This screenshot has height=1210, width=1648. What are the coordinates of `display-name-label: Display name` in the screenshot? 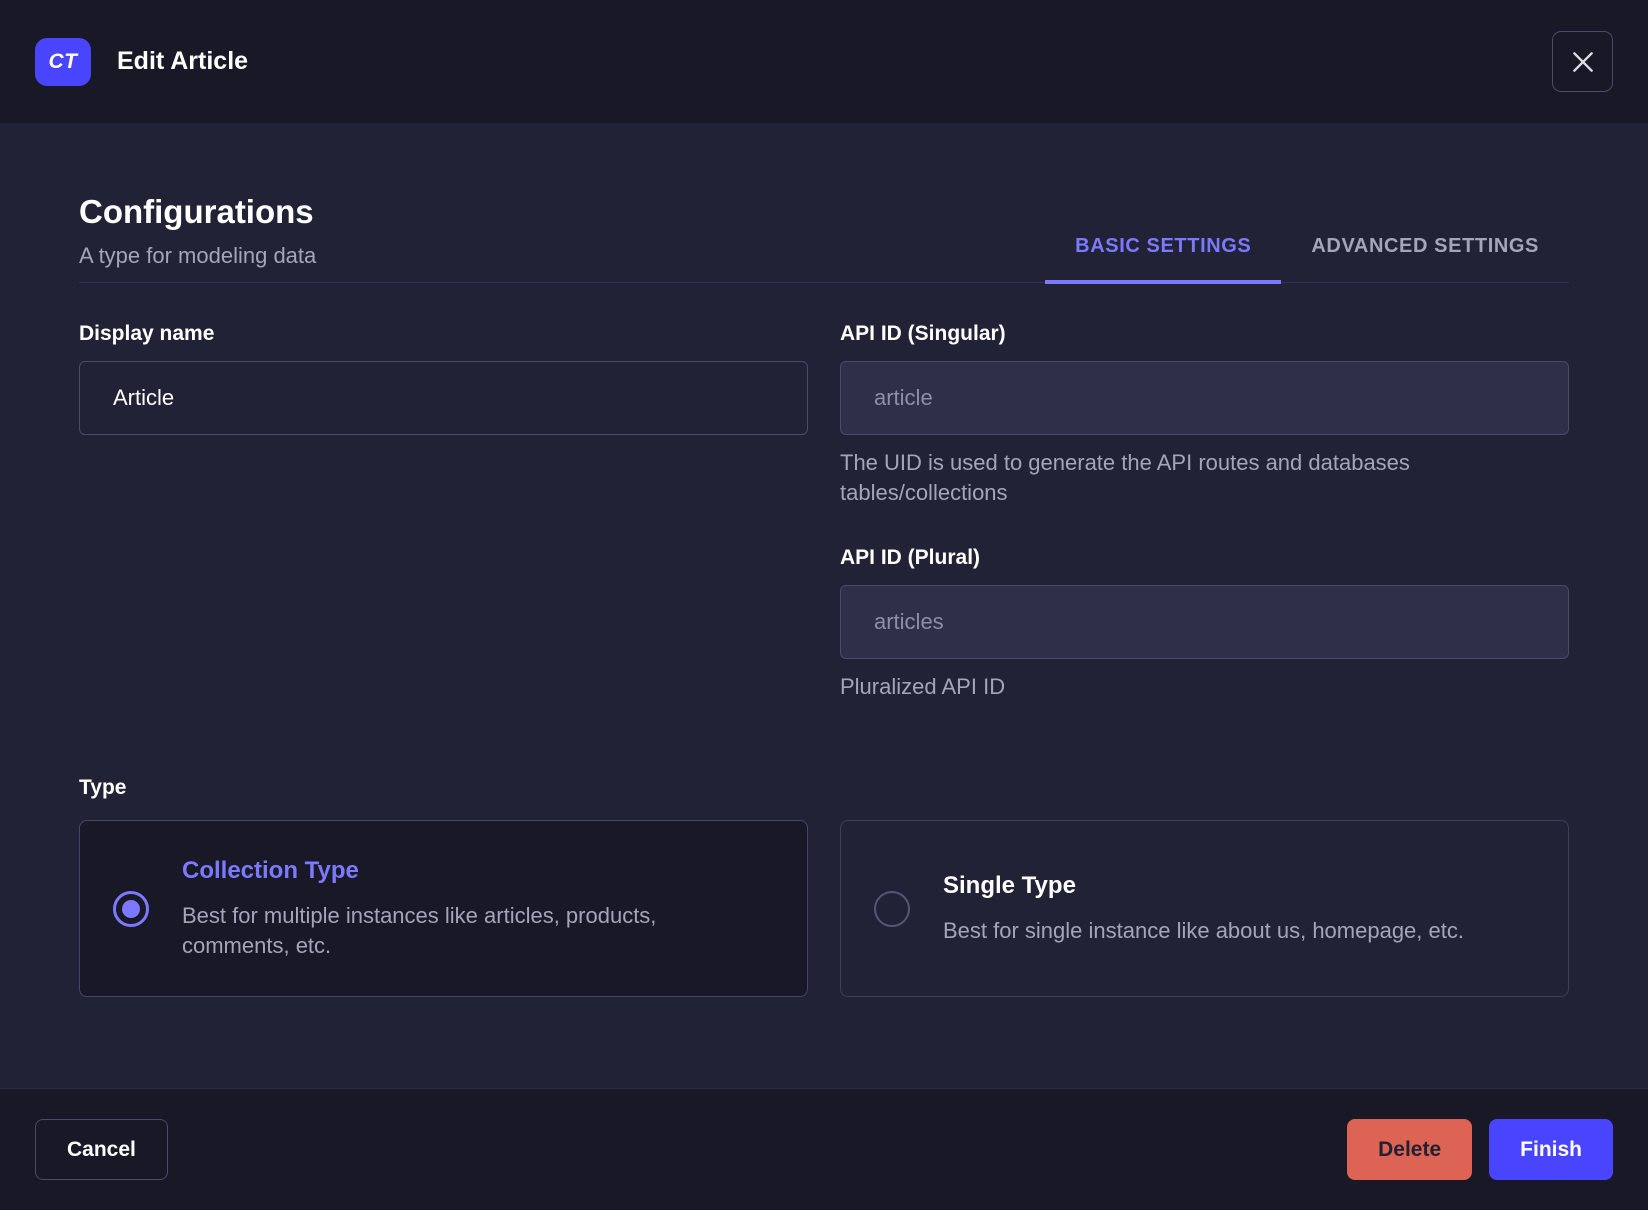 It's located at (147, 333).